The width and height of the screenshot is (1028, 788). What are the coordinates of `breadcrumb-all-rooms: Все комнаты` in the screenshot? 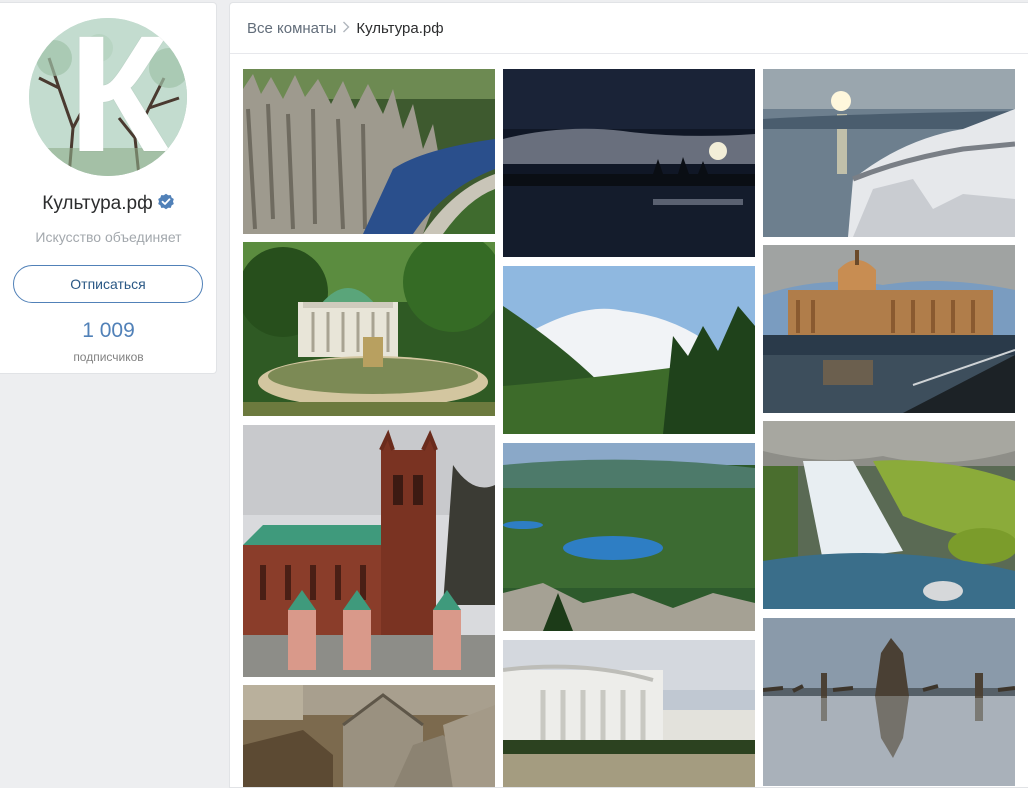 It's located at (291, 28).